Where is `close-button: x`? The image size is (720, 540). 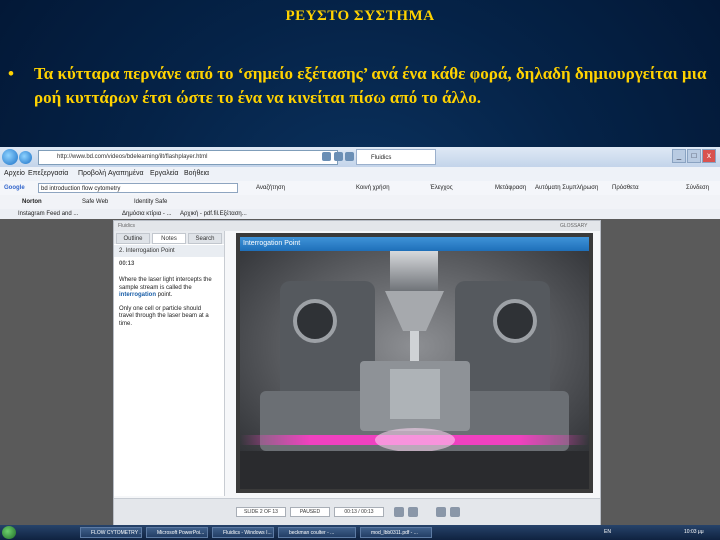
close-button: x is located at coordinates (709, 156).